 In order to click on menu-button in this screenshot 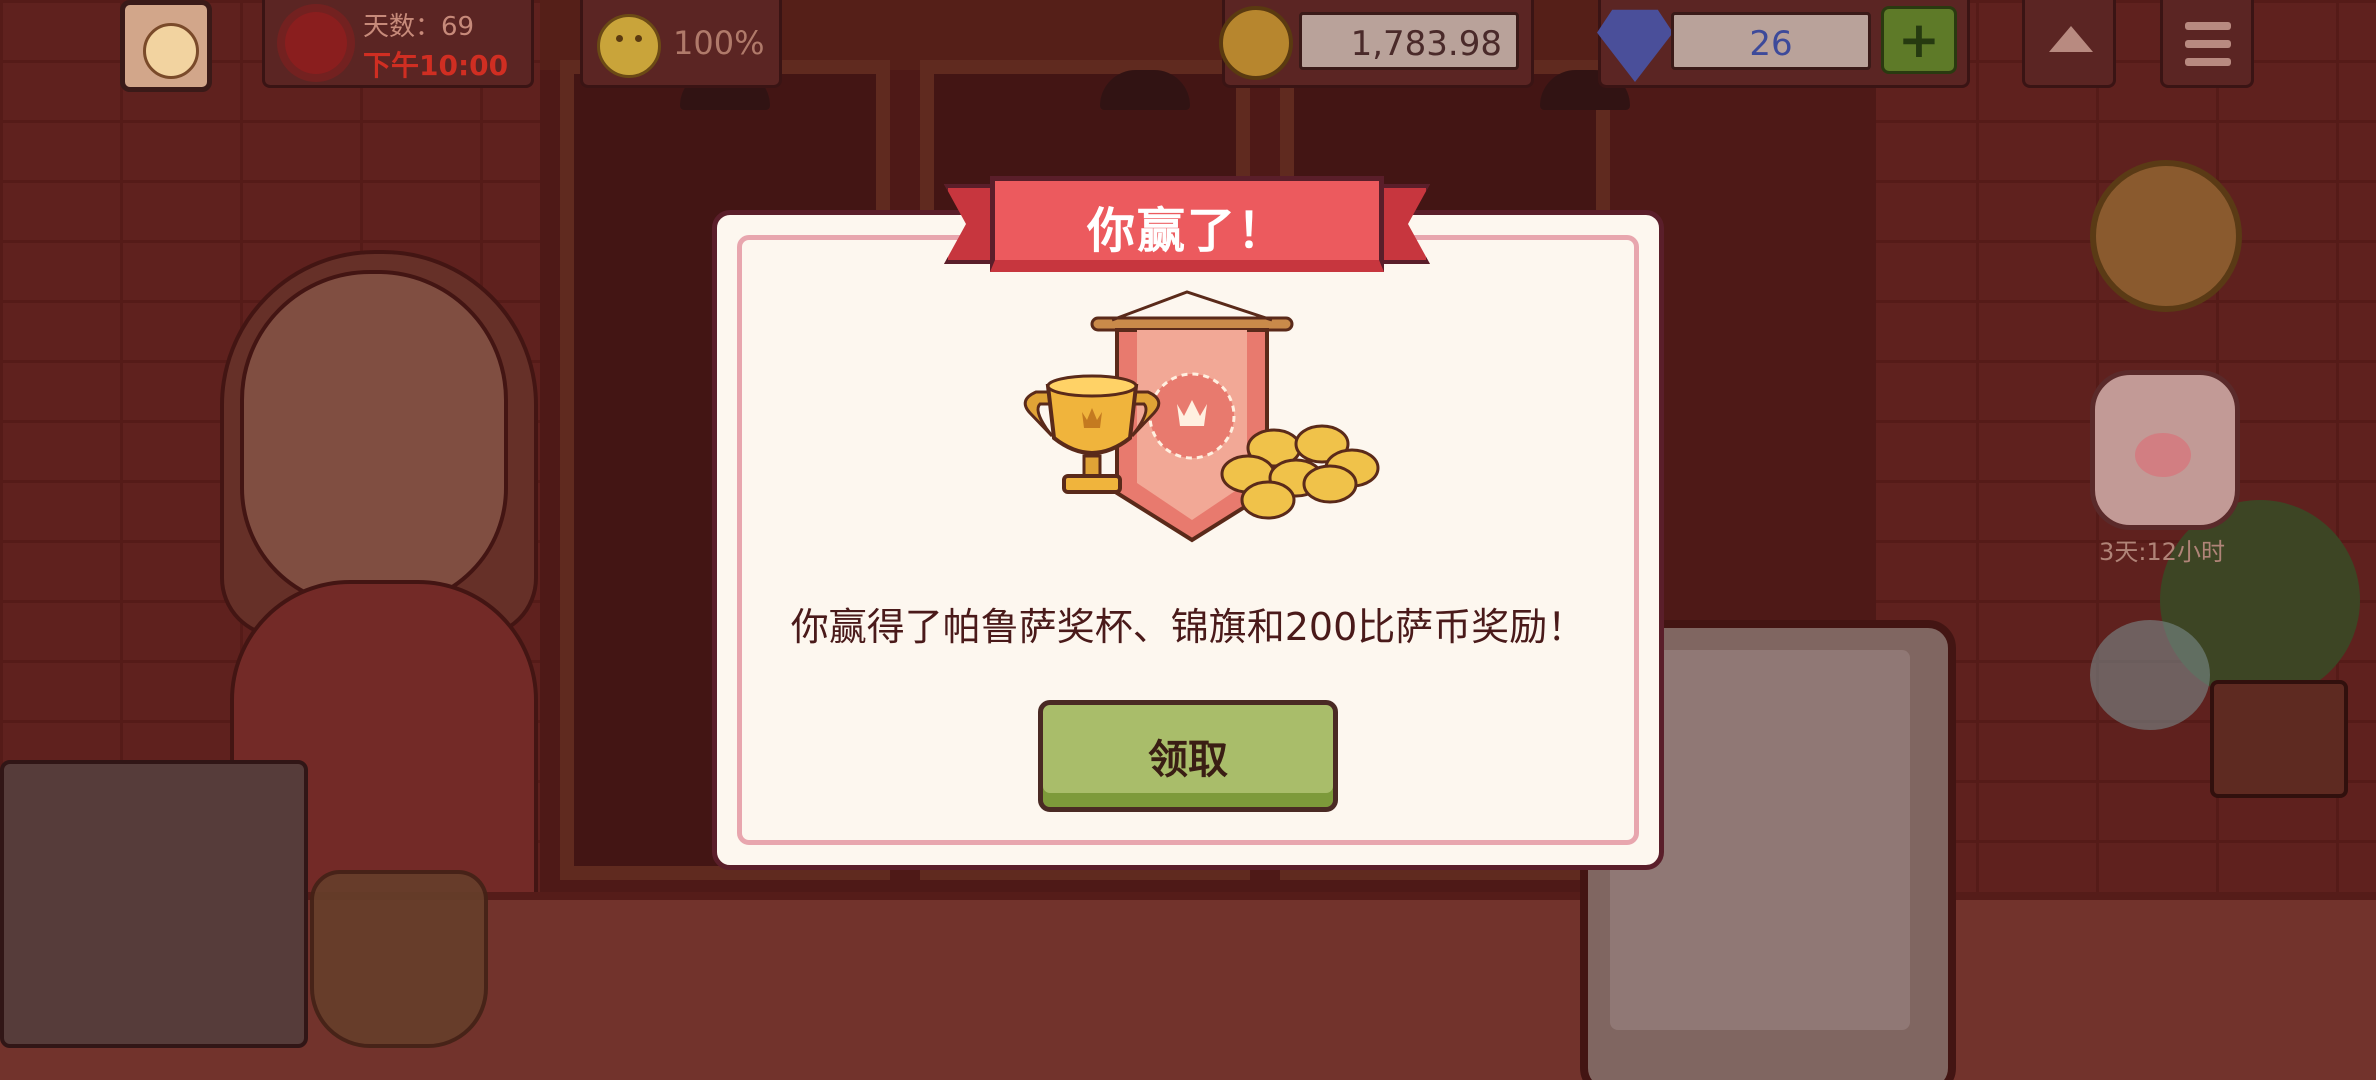, I will do `click(2207, 44)`.